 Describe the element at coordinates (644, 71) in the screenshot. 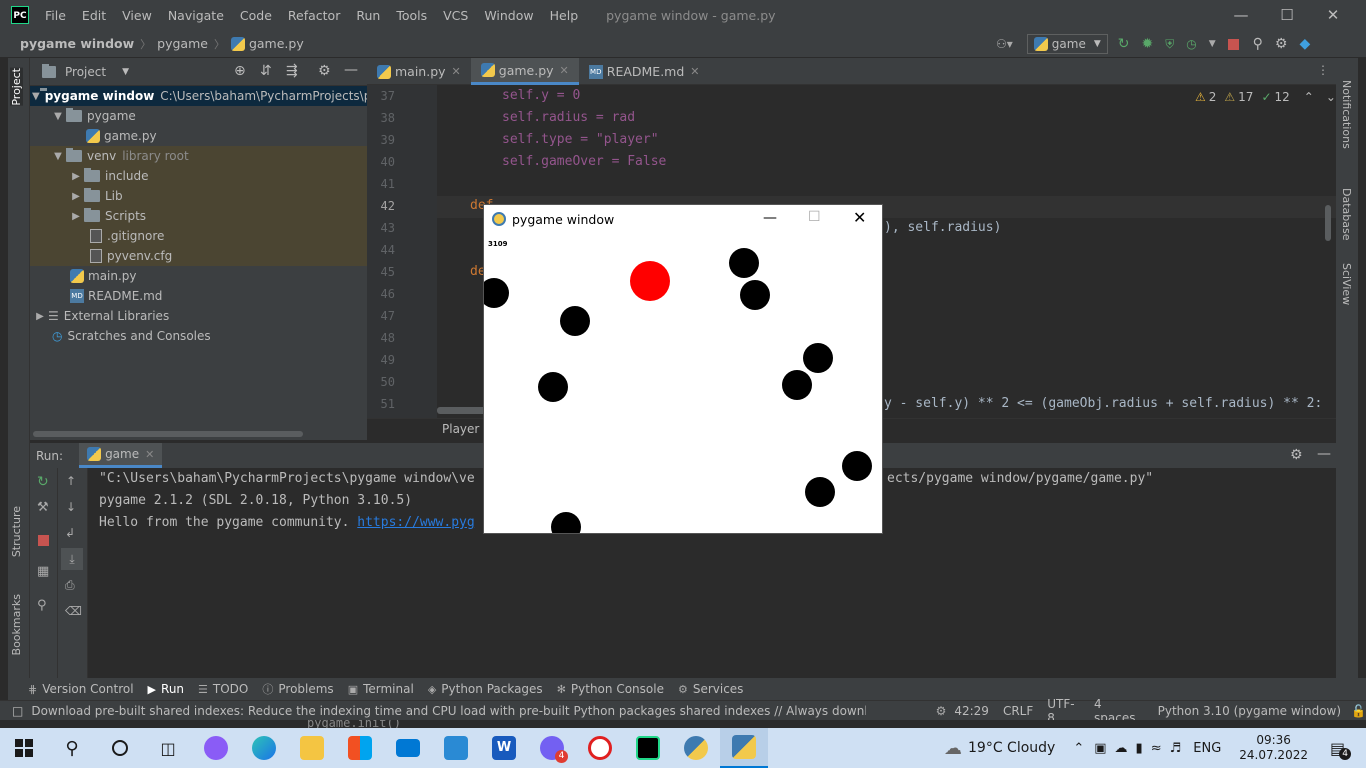

I see `tab-readme: MD README.md ✕` at that location.